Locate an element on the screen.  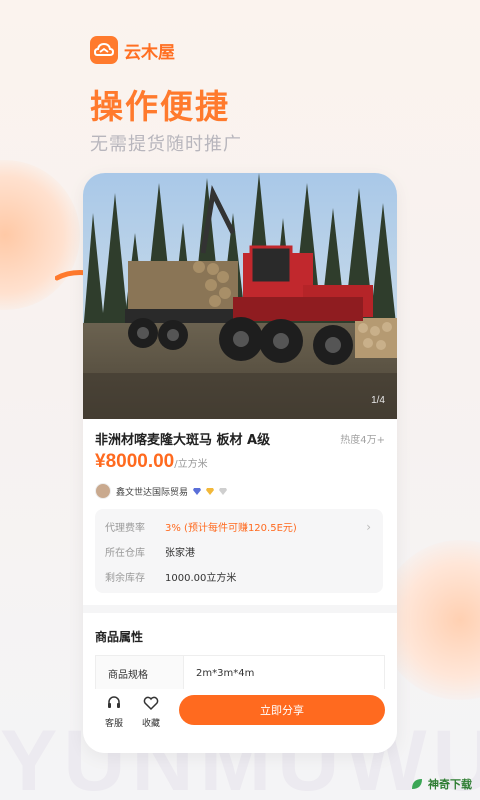
heart-icon is located at coordinates (151, 703).